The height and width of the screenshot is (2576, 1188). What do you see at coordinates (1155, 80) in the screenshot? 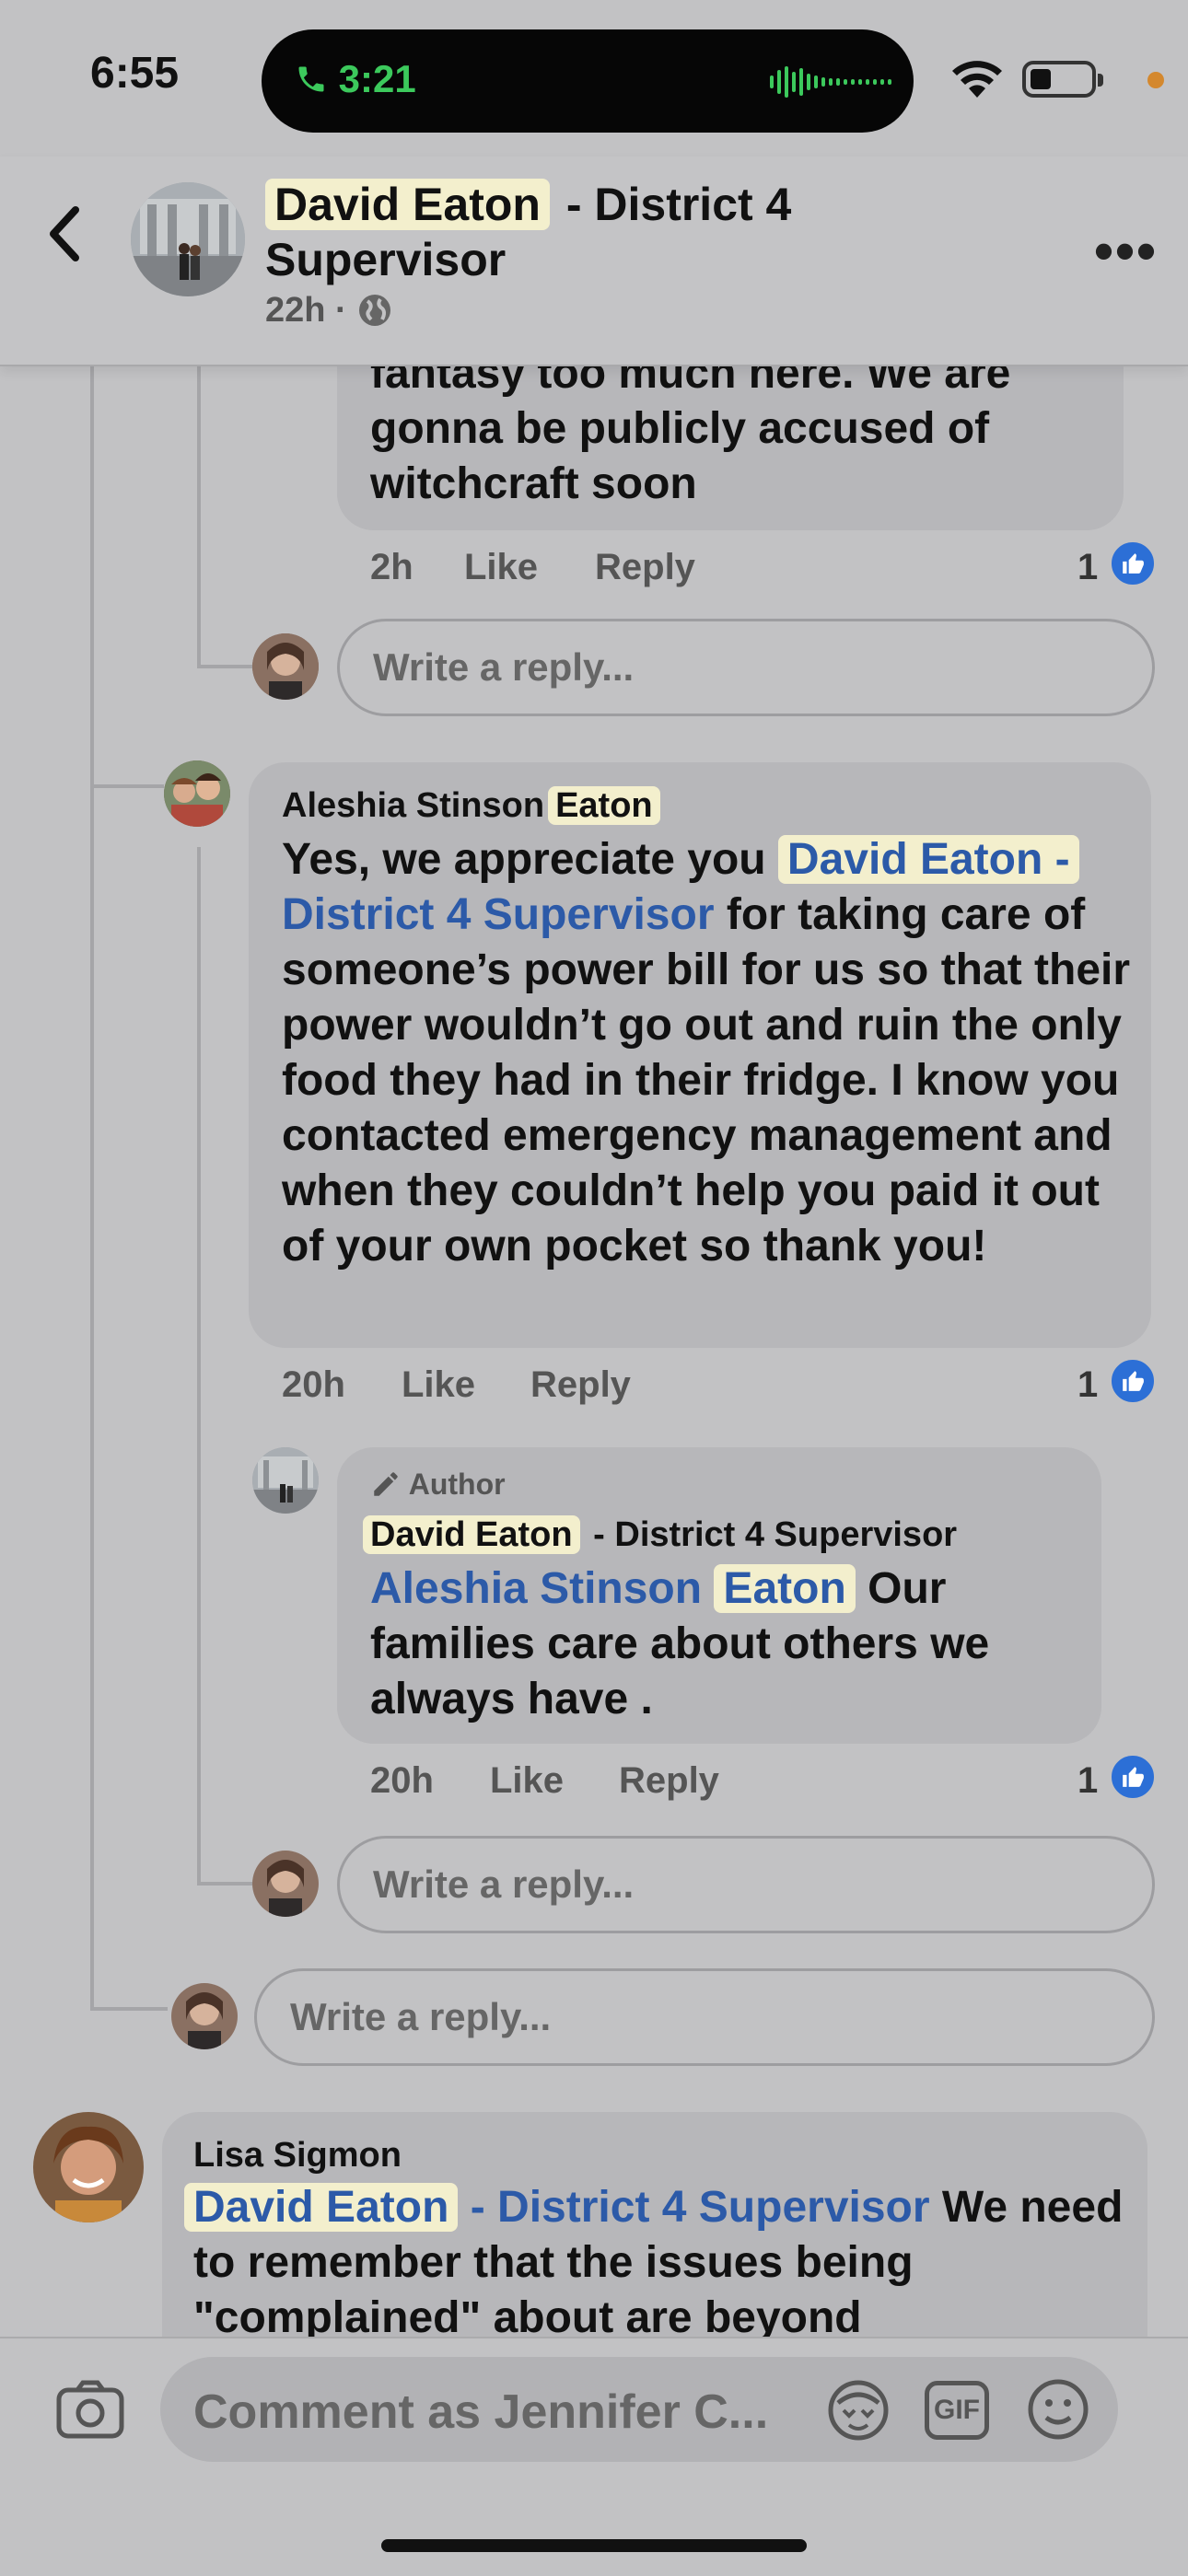
I see `privacy-indicator-dot` at bounding box center [1155, 80].